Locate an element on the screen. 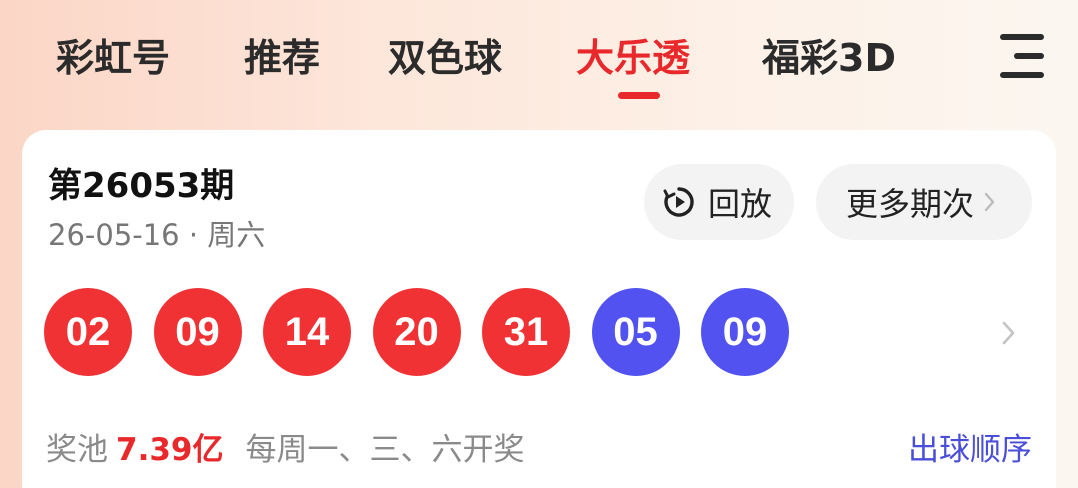 This screenshot has height=488, width=1078. draw-schedule: 每周一、三、六开奖 is located at coordinates (385, 450).